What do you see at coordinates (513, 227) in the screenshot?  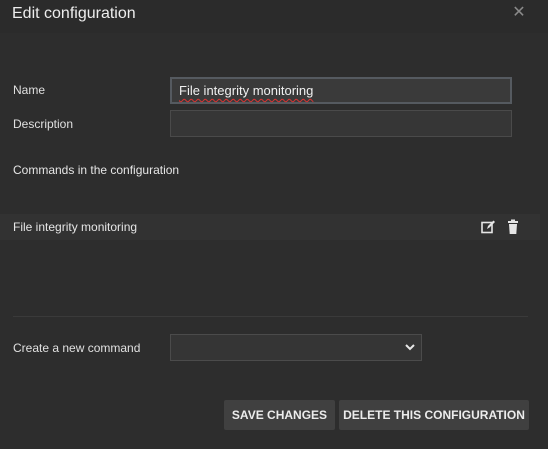 I see `trash-icon` at bounding box center [513, 227].